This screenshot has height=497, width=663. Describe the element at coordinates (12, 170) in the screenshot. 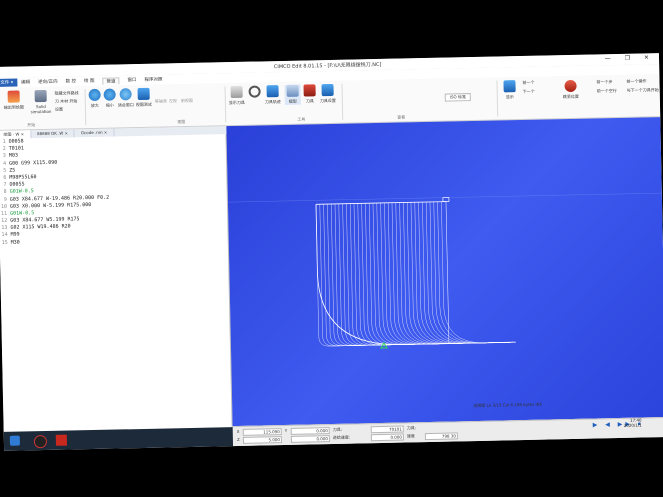

I see `code-text: Z5` at that location.